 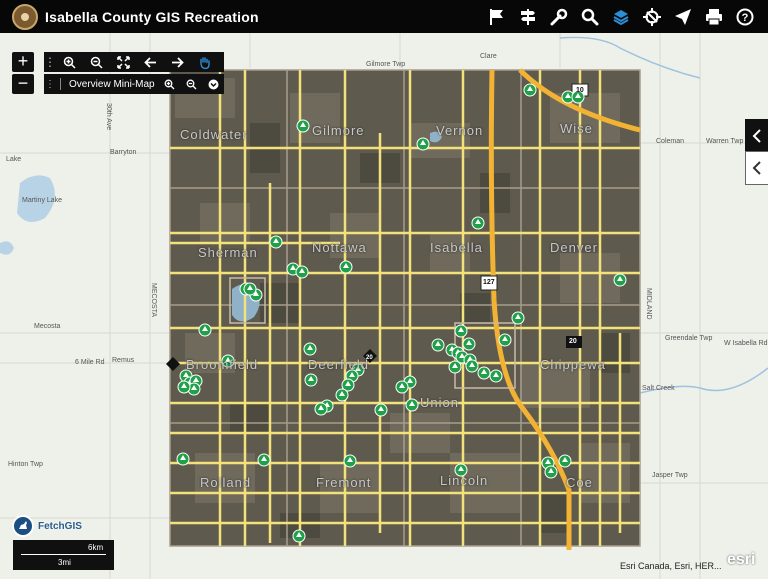 What do you see at coordinates (576, 128) in the screenshot?
I see `township-label: Wise` at bounding box center [576, 128].